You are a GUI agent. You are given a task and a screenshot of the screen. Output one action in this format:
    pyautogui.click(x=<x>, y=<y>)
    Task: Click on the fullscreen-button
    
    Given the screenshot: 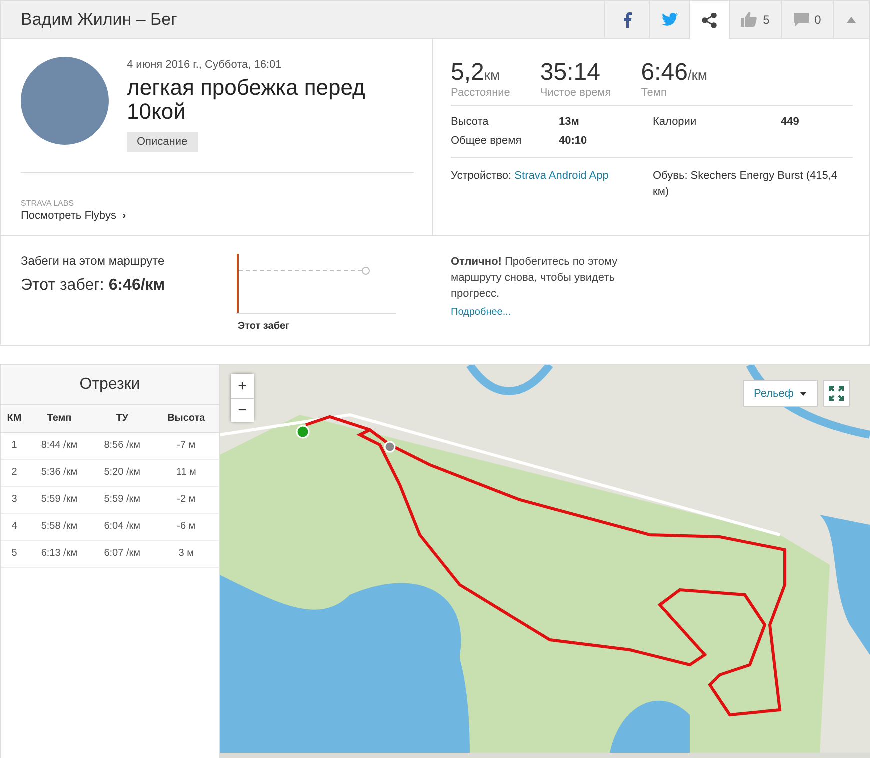 What is the action you would take?
    pyautogui.click(x=836, y=393)
    